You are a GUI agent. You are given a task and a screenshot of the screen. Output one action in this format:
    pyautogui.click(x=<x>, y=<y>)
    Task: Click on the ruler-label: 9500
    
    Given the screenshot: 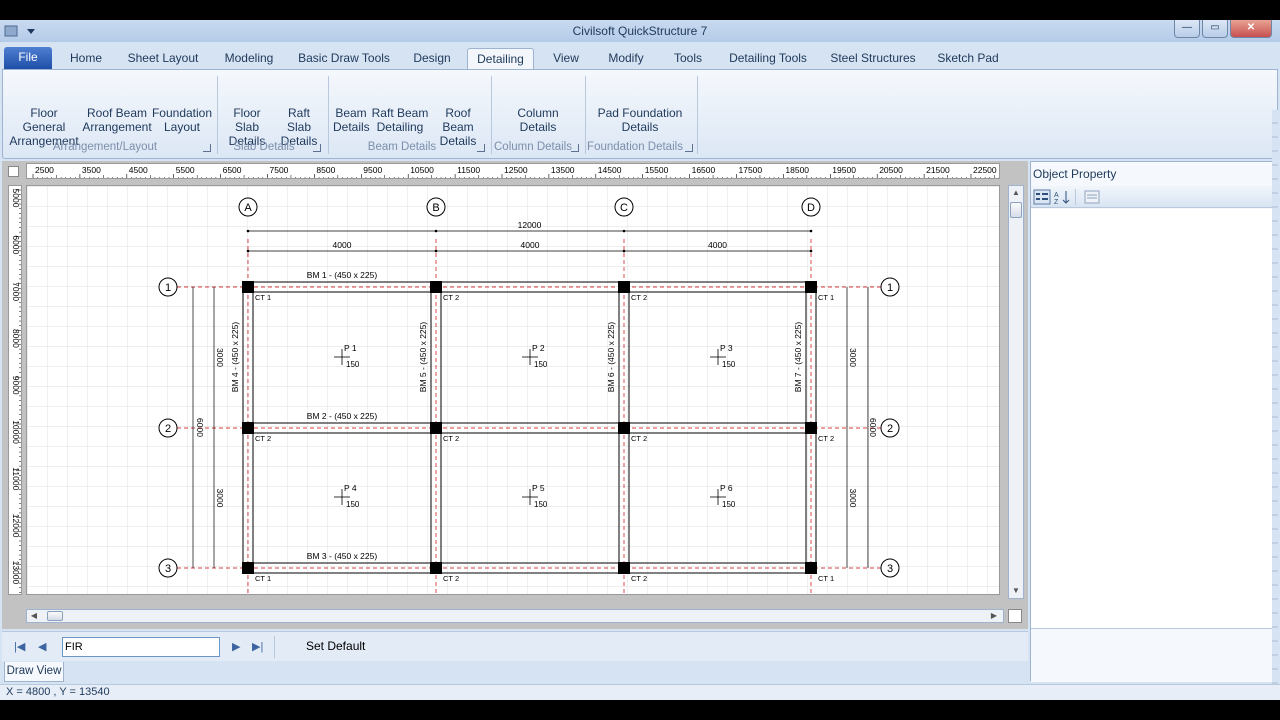 What is the action you would take?
    pyautogui.click(x=372, y=170)
    